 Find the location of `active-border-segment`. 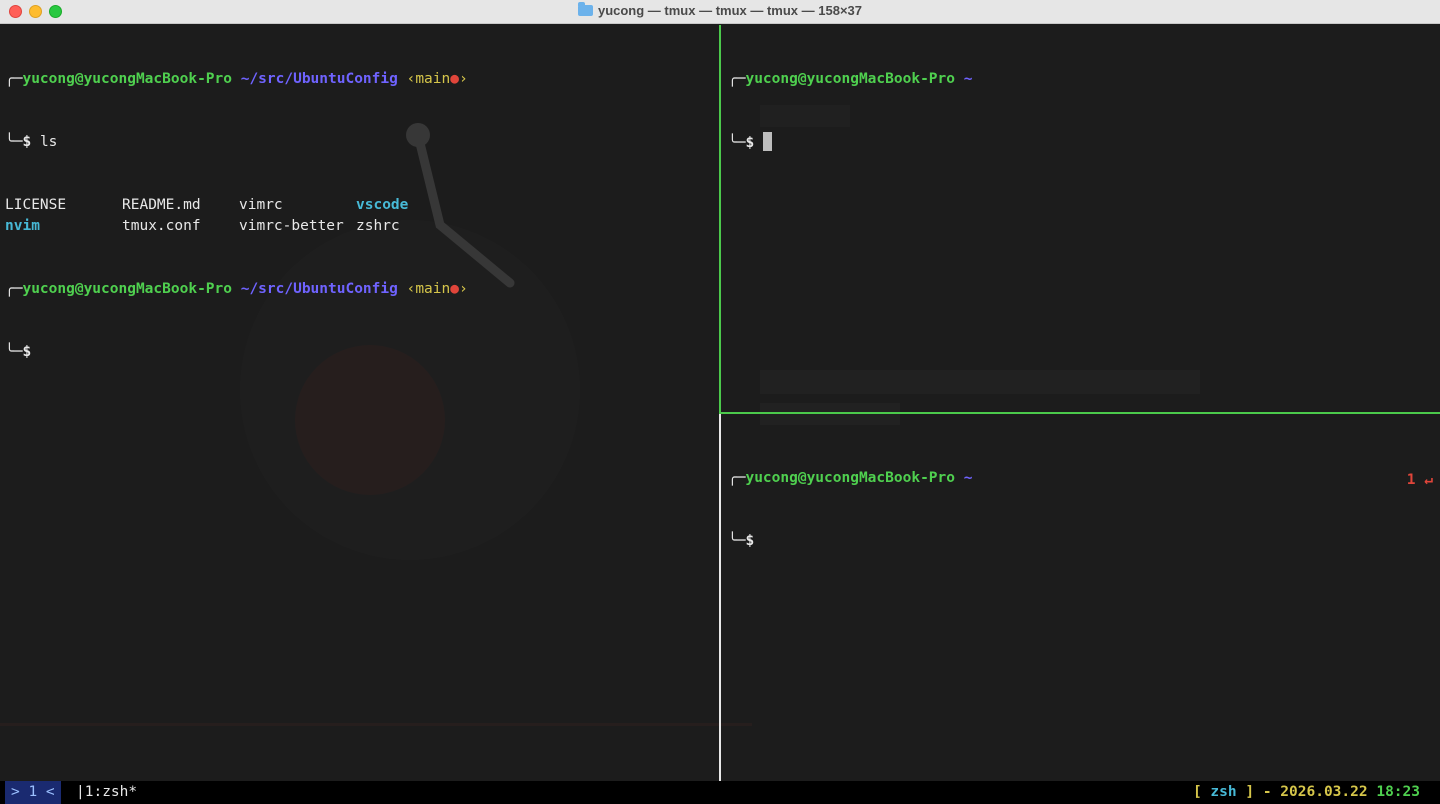

active-border-segment is located at coordinates (720, 219).